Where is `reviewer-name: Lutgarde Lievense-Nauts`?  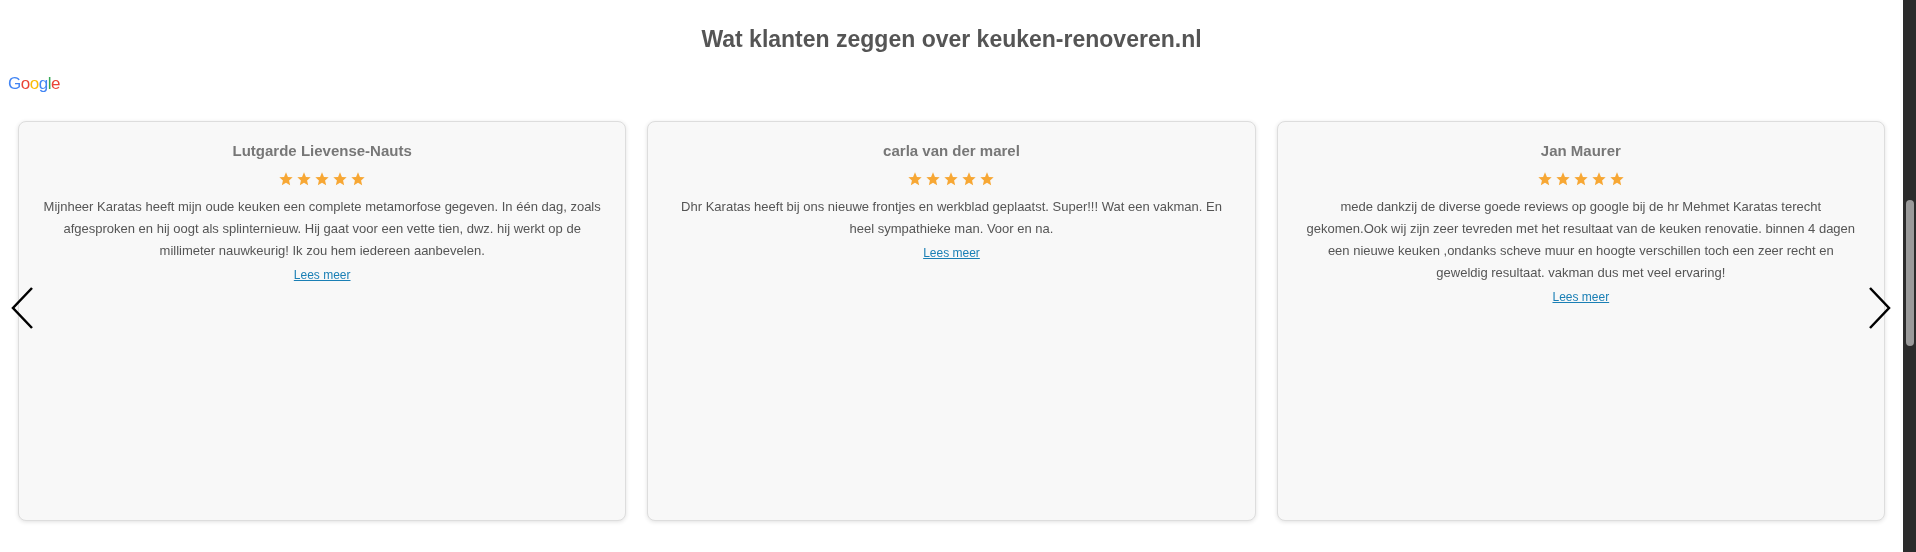 reviewer-name: Lutgarde Lievense-Nauts is located at coordinates (322, 150).